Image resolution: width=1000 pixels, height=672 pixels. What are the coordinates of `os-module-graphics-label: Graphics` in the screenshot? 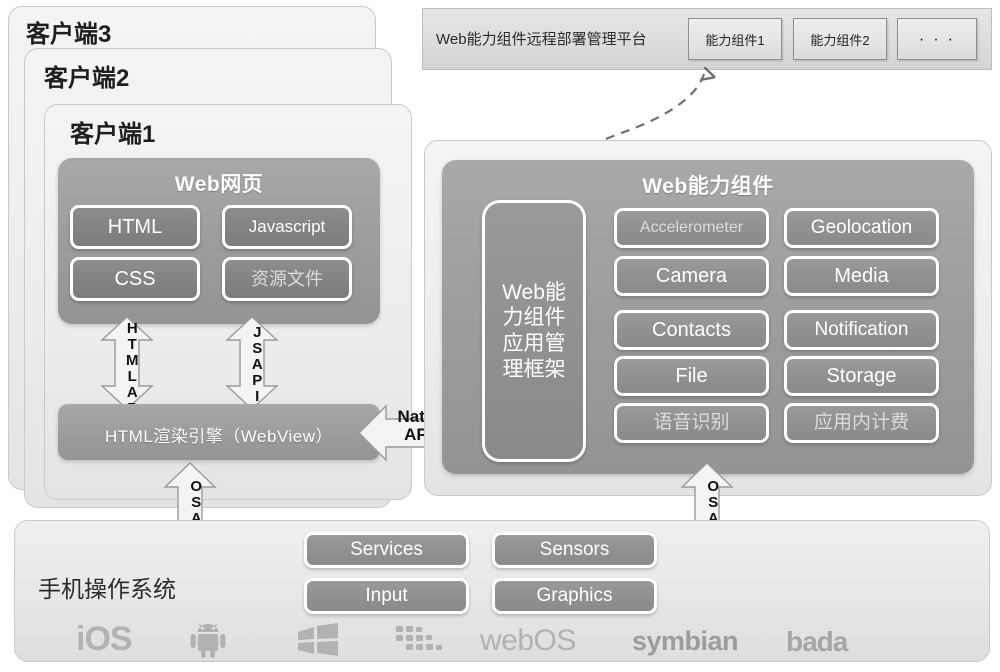 It's located at (574, 596).